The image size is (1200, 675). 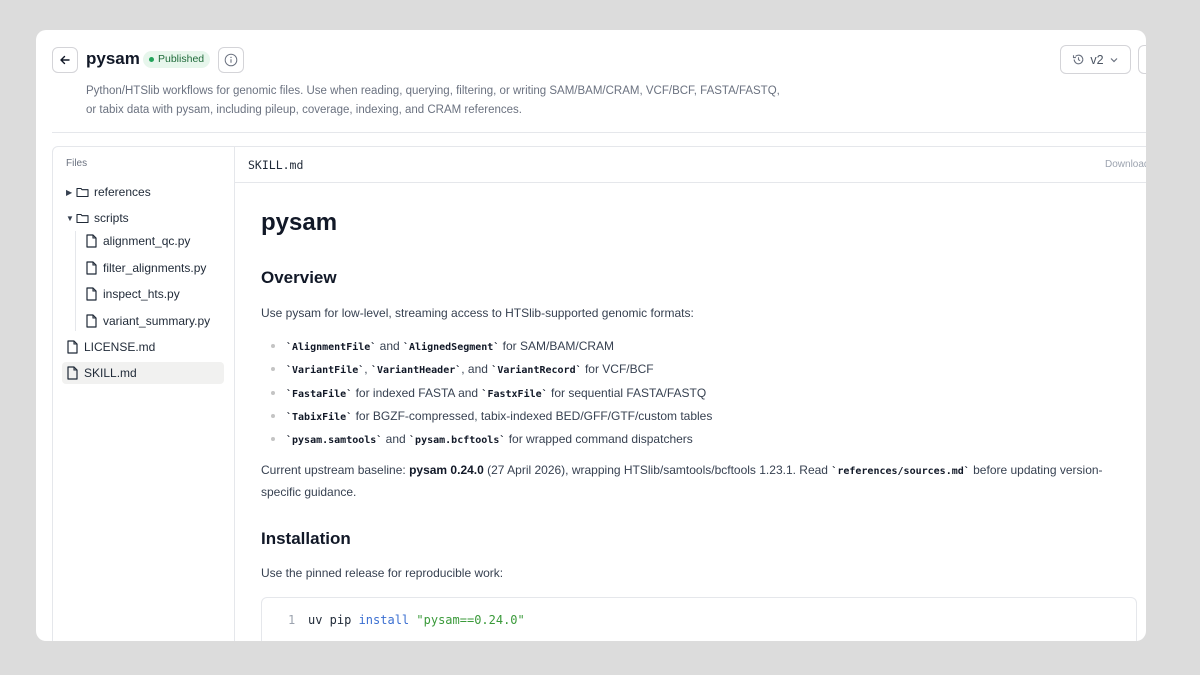 I want to click on tree-item-label: LICENSE.md, so click(x=120, y=347).